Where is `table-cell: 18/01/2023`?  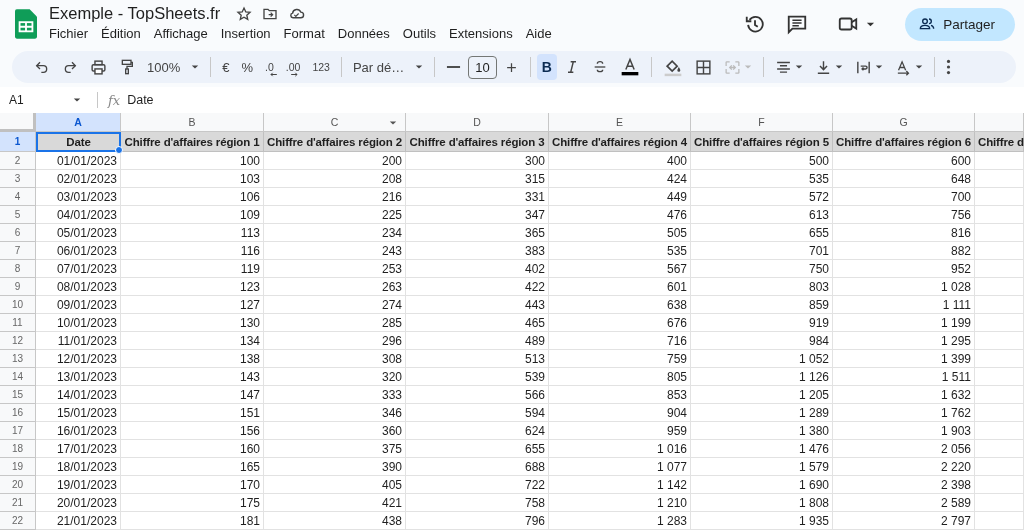
table-cell: 18/01/2023 is located at coordinates (78, 467).